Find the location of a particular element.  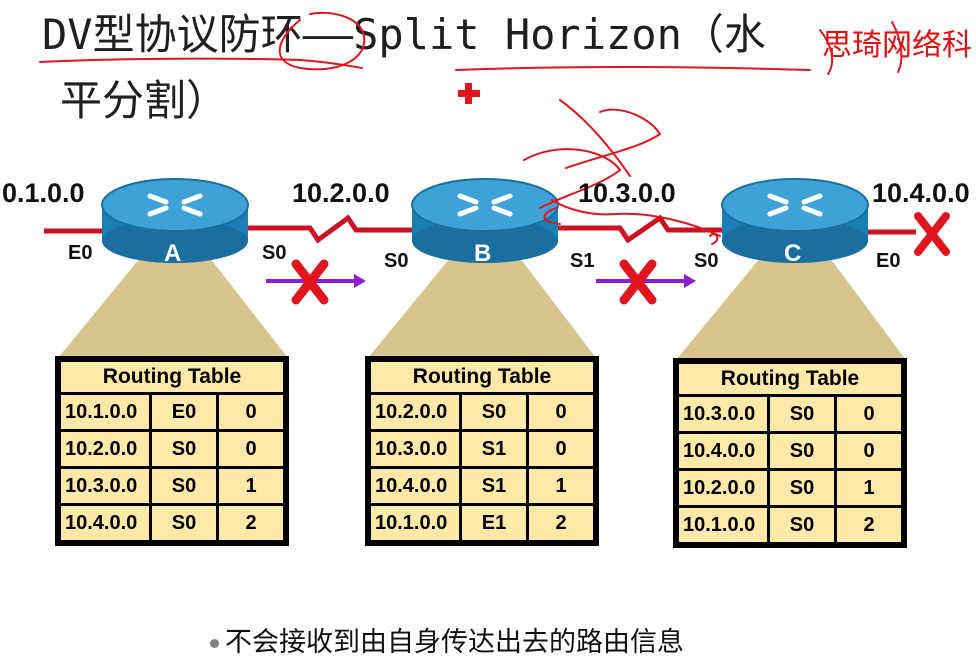

router-c-label: C is located at coordinates (793, 253).